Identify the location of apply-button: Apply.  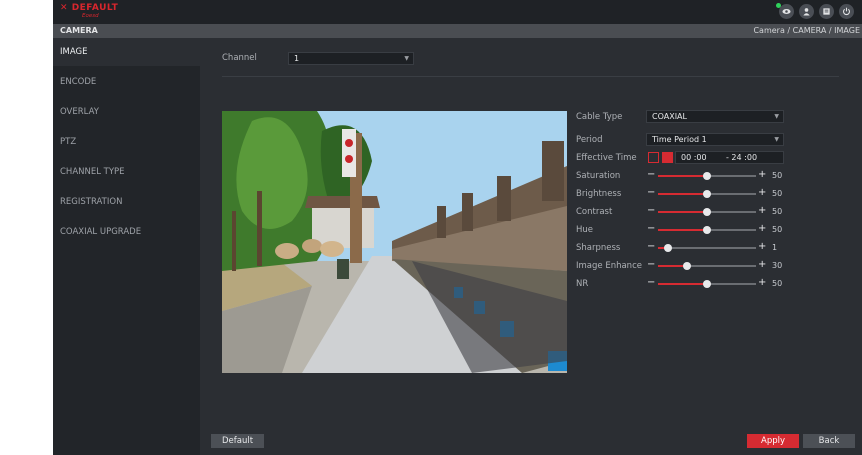
(773, 441).